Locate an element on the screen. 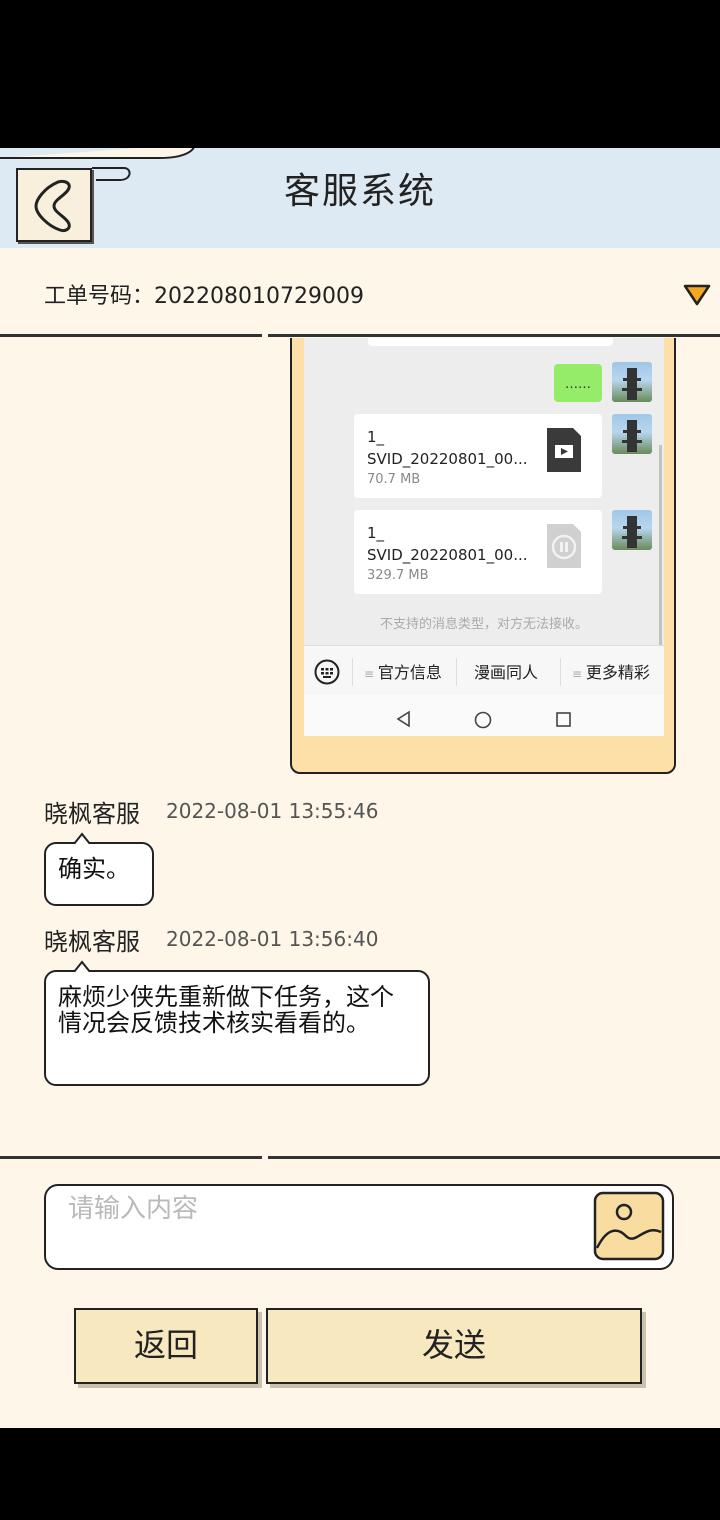 This screenshot has width=720, height=1520. message-bubble: 麻烦少侠先重新做下任务，这个情况会反馈技术核实看看的。 is located at coordinates (237, 1028).